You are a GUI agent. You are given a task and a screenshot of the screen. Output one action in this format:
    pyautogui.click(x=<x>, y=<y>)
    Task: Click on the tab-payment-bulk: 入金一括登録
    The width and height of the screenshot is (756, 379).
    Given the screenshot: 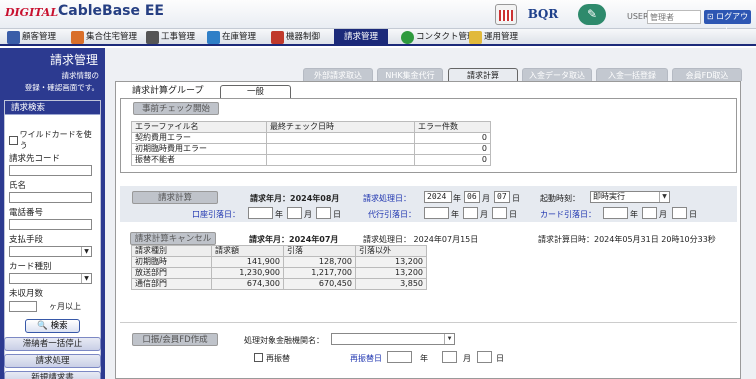 What is the action you would take?
    pyautogui.click(x=632, y=74)
    